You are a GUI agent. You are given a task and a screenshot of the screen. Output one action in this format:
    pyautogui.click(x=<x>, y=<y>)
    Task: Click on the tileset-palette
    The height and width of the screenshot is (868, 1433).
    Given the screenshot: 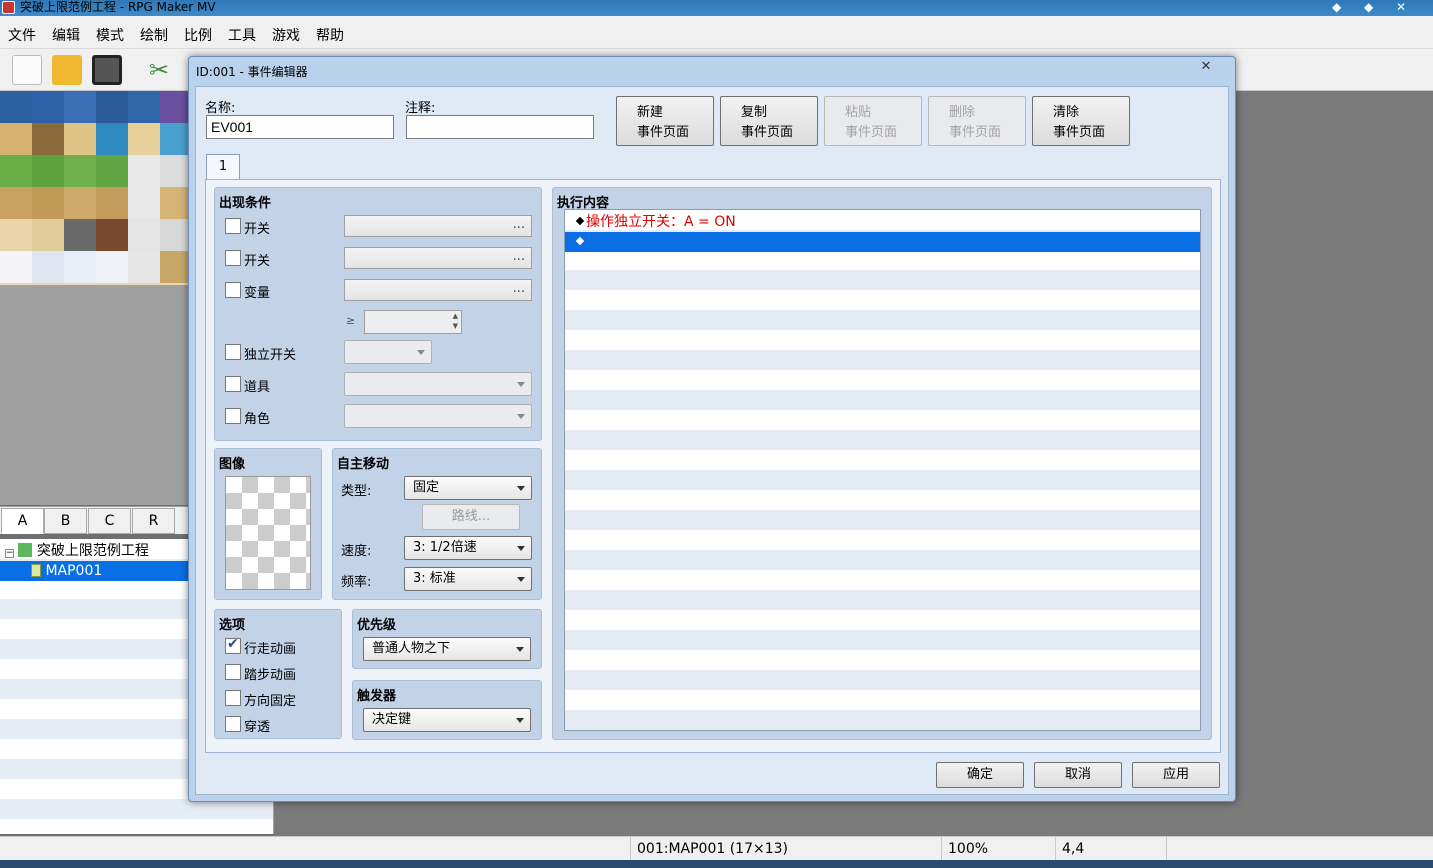 What is the action you would take?
    pyautogui.click(x=95, y=188)
    